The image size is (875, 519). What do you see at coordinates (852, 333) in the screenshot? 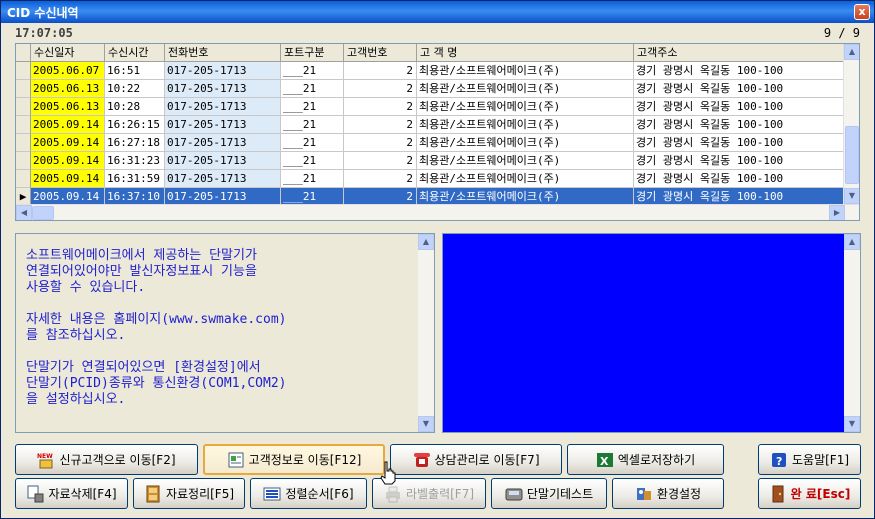
I see `display-scrollbar: ▲ ▼` at bounding box center [852, 333].